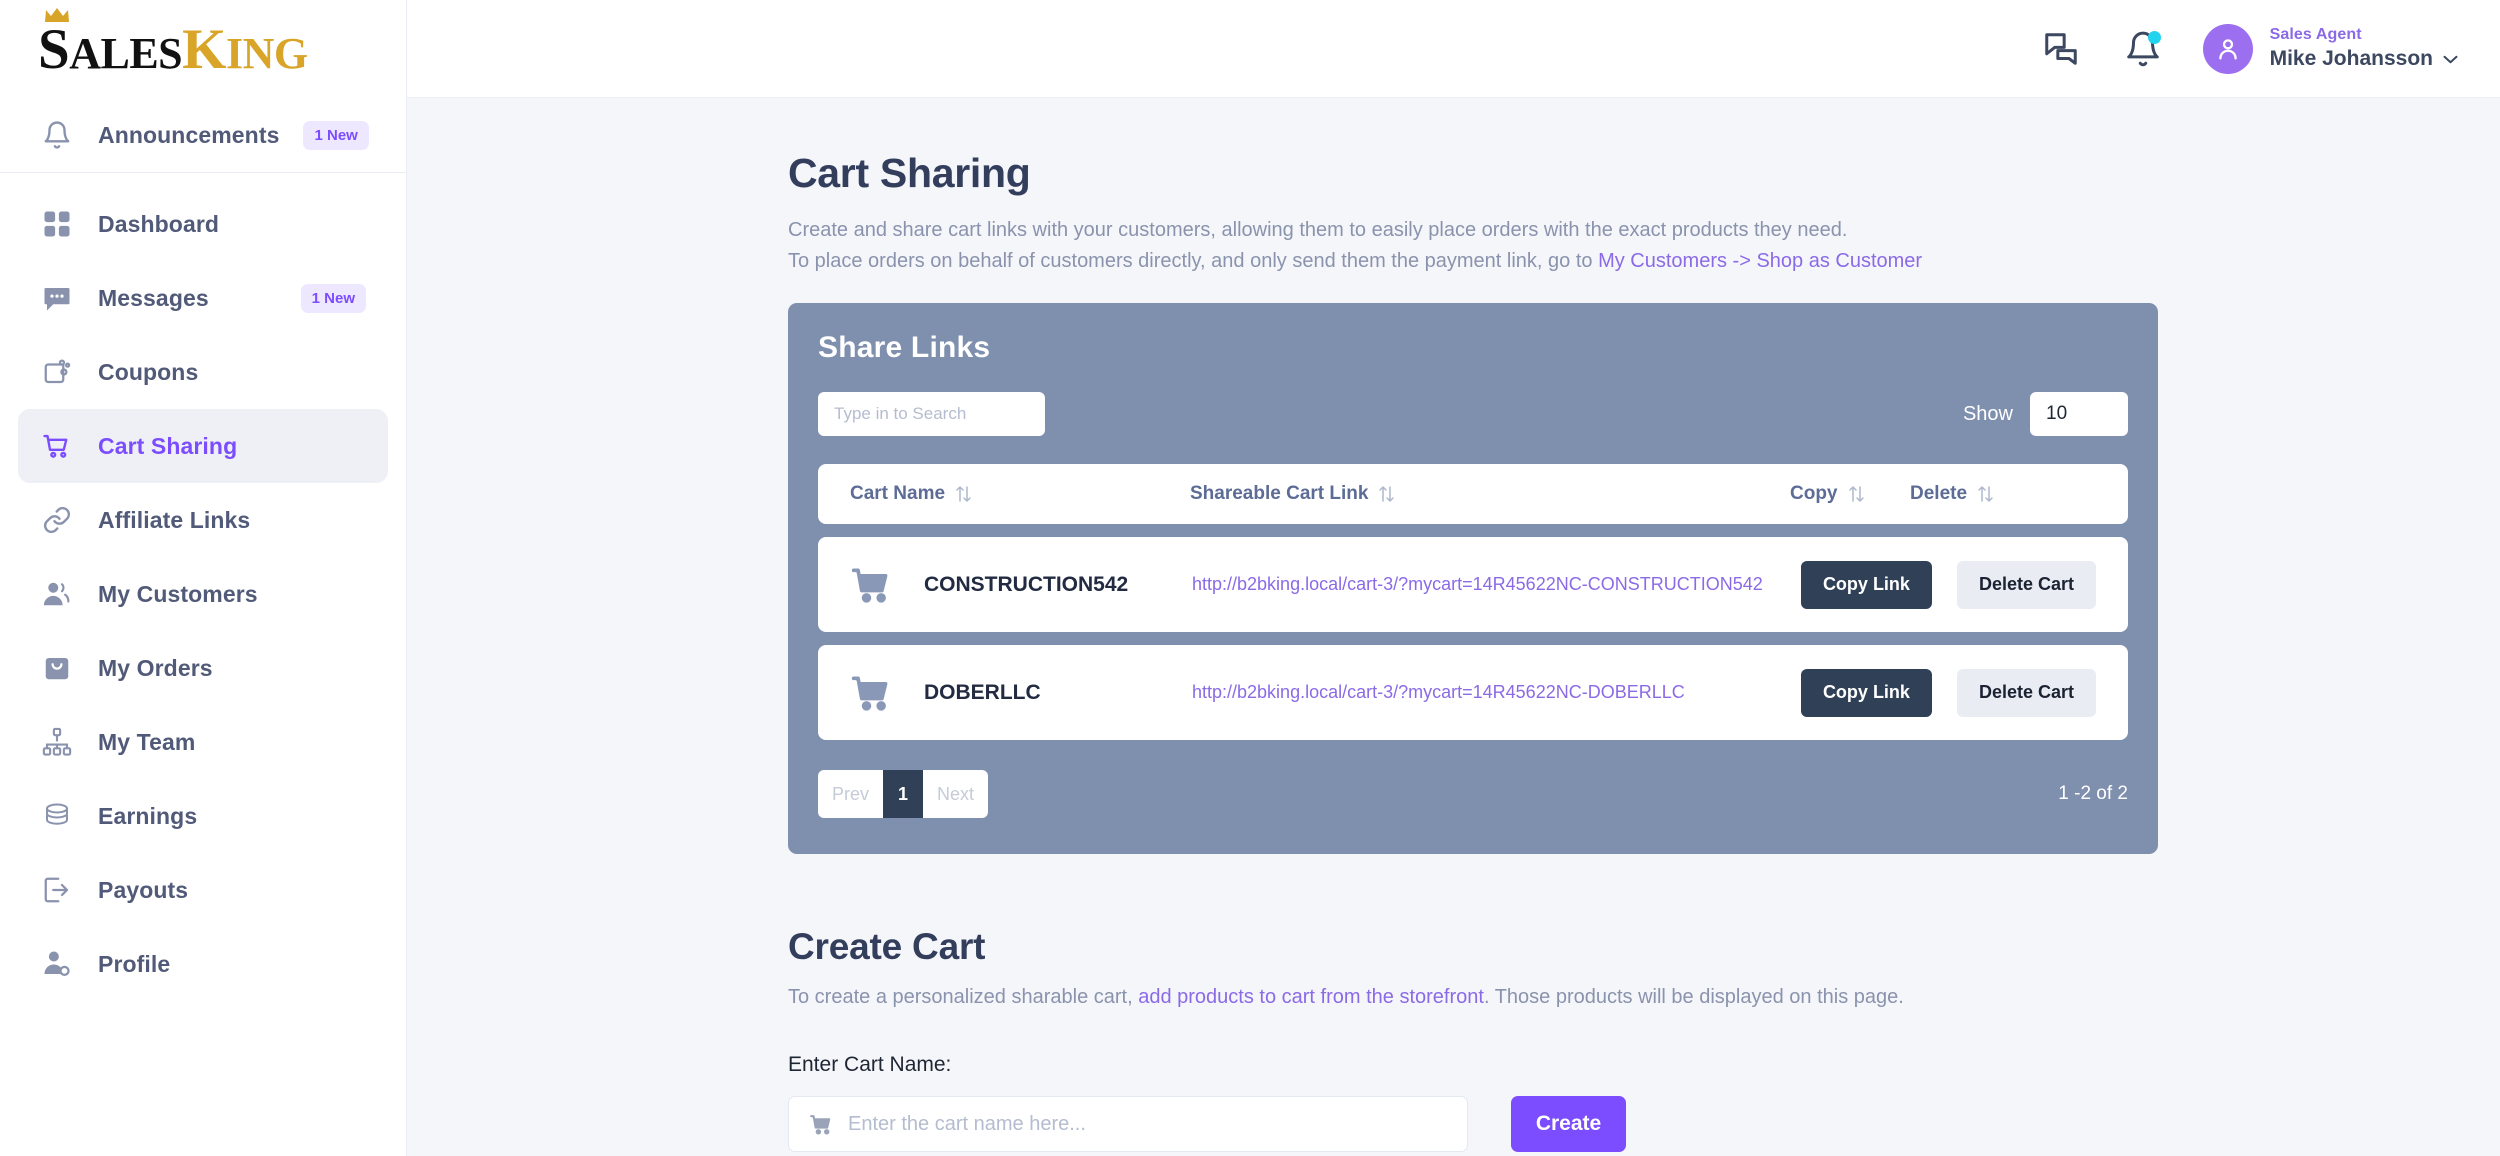 The height and width of the screenshot is (1156, 2500). I want to click on cart-name: DOBERLLC, so click(982, 692).